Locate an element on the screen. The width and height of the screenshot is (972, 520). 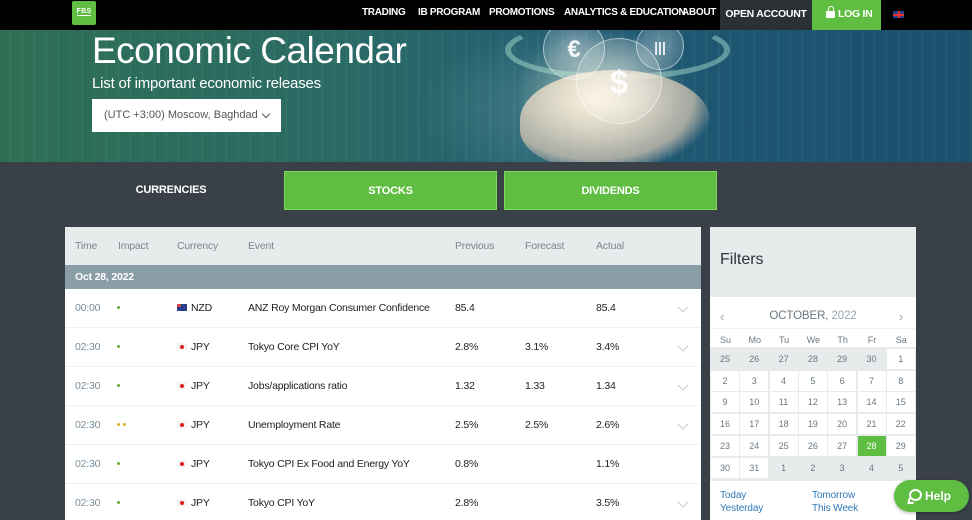
nav-ib-program: IB PROGRAM is located at coordinates (449, 15).